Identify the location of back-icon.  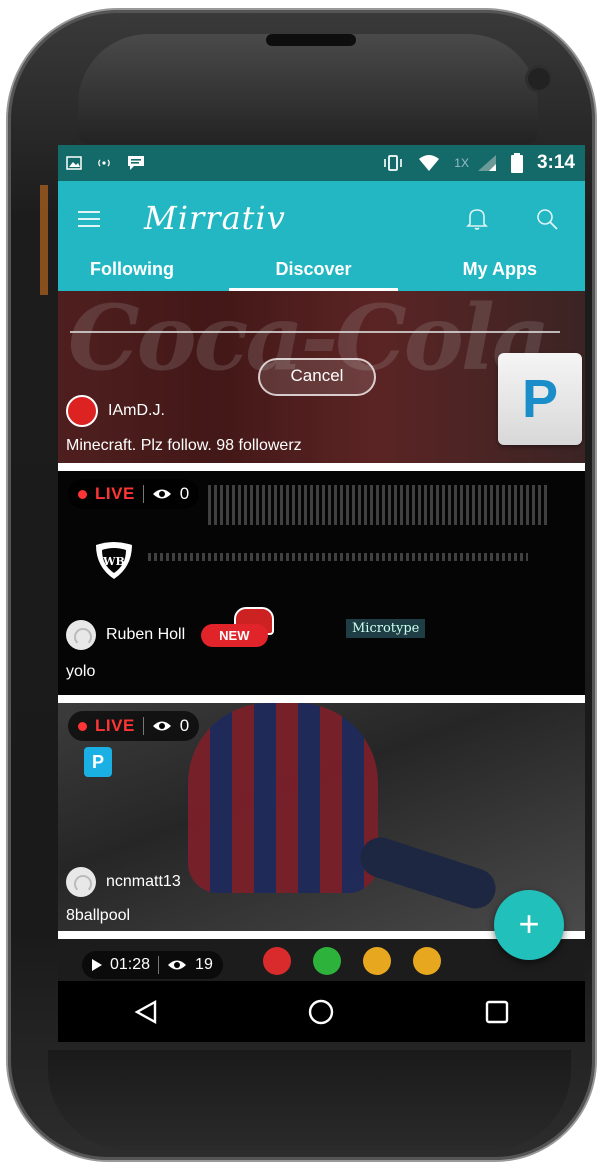
(146, 1012).